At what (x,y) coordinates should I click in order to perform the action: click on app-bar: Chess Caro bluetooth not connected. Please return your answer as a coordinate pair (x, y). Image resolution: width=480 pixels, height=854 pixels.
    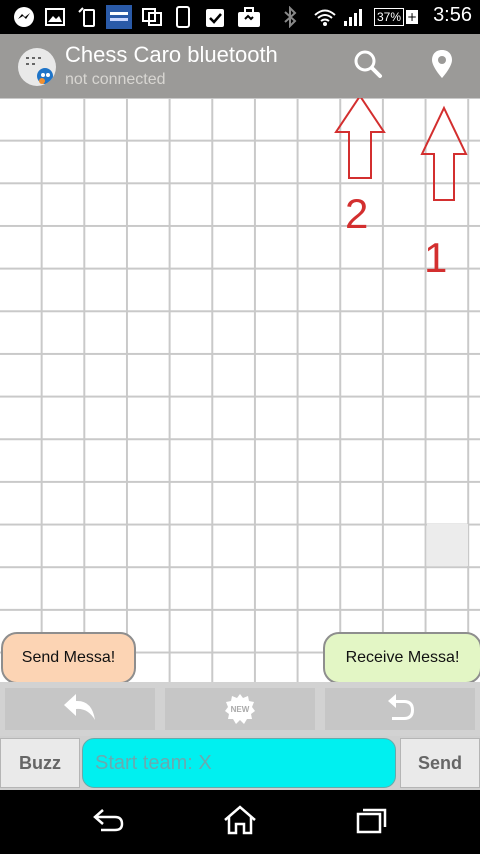
    Looking at the image, I should click on (240, 66).